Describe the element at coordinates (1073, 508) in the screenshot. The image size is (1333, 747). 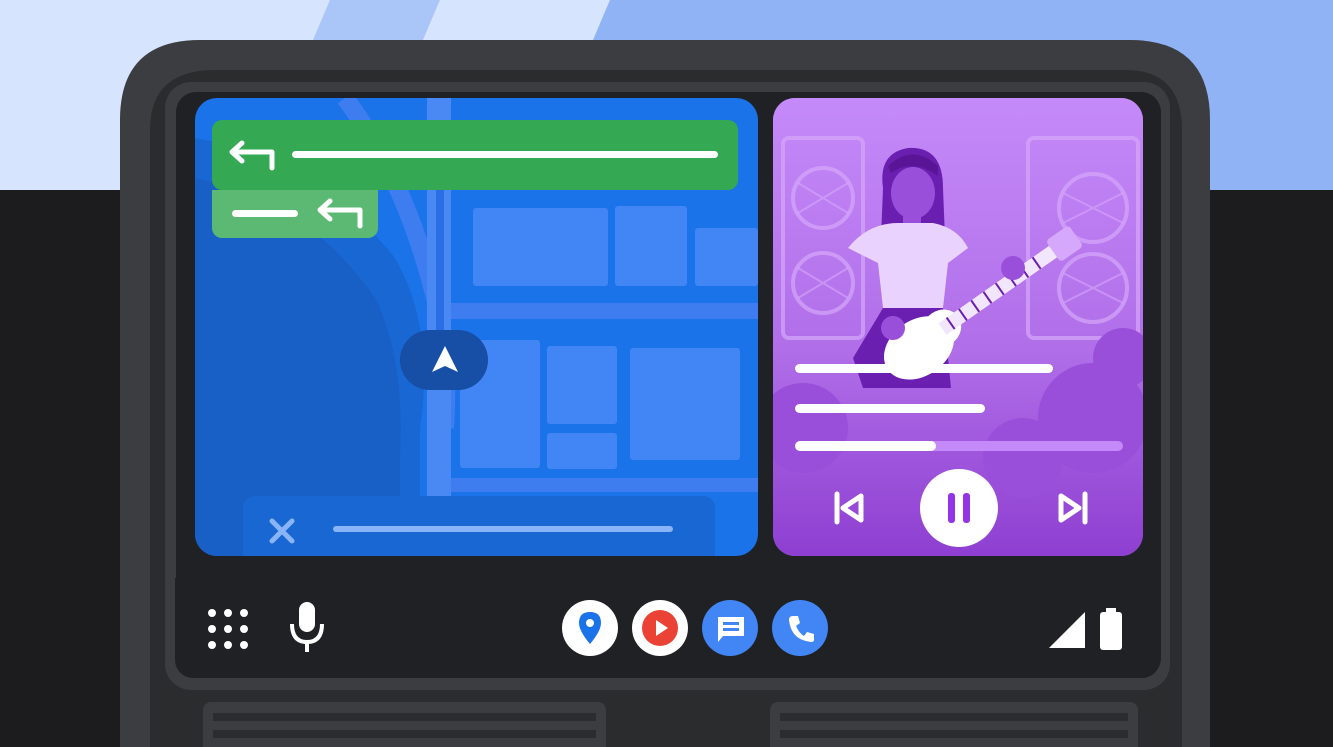
I see `skip-next-icon` at that location.